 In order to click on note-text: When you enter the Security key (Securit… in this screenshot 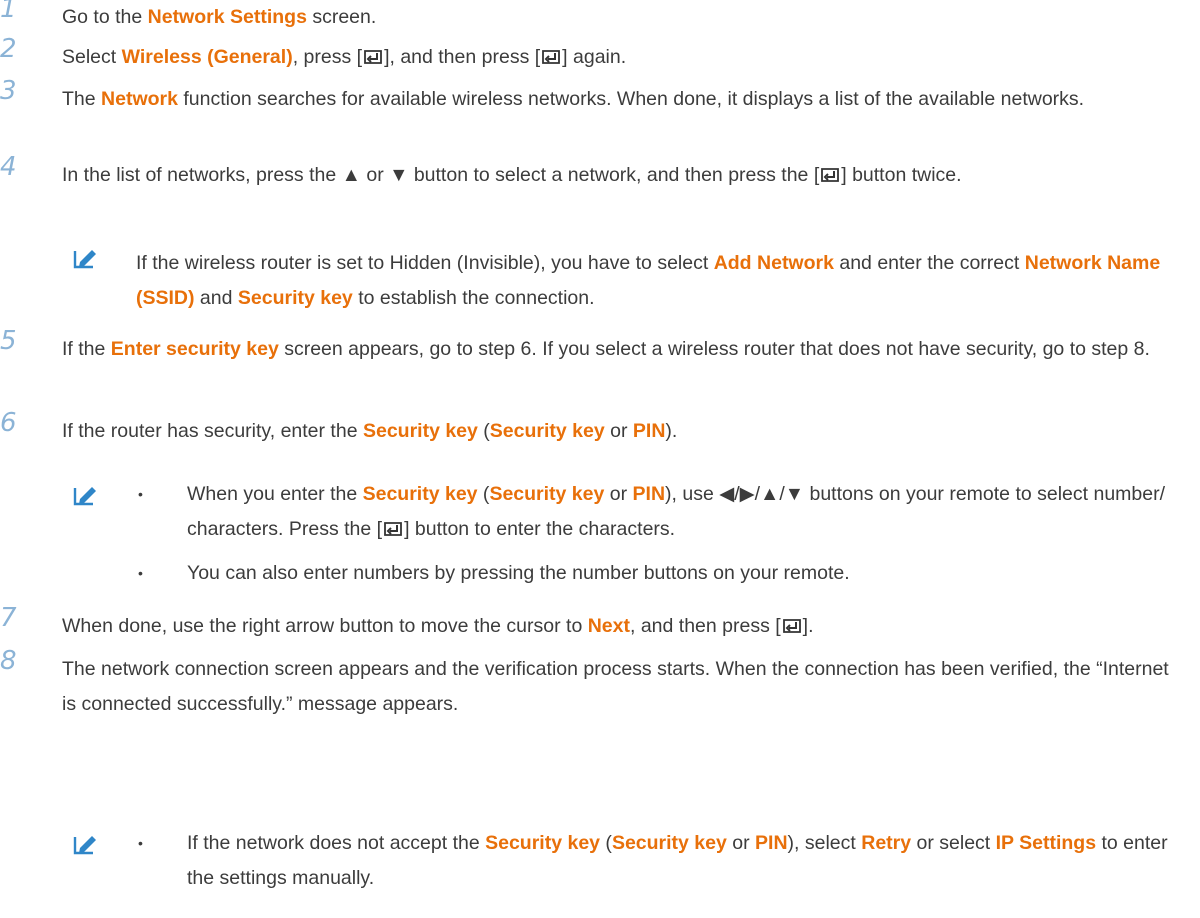, I will do `click(676, 511)`.